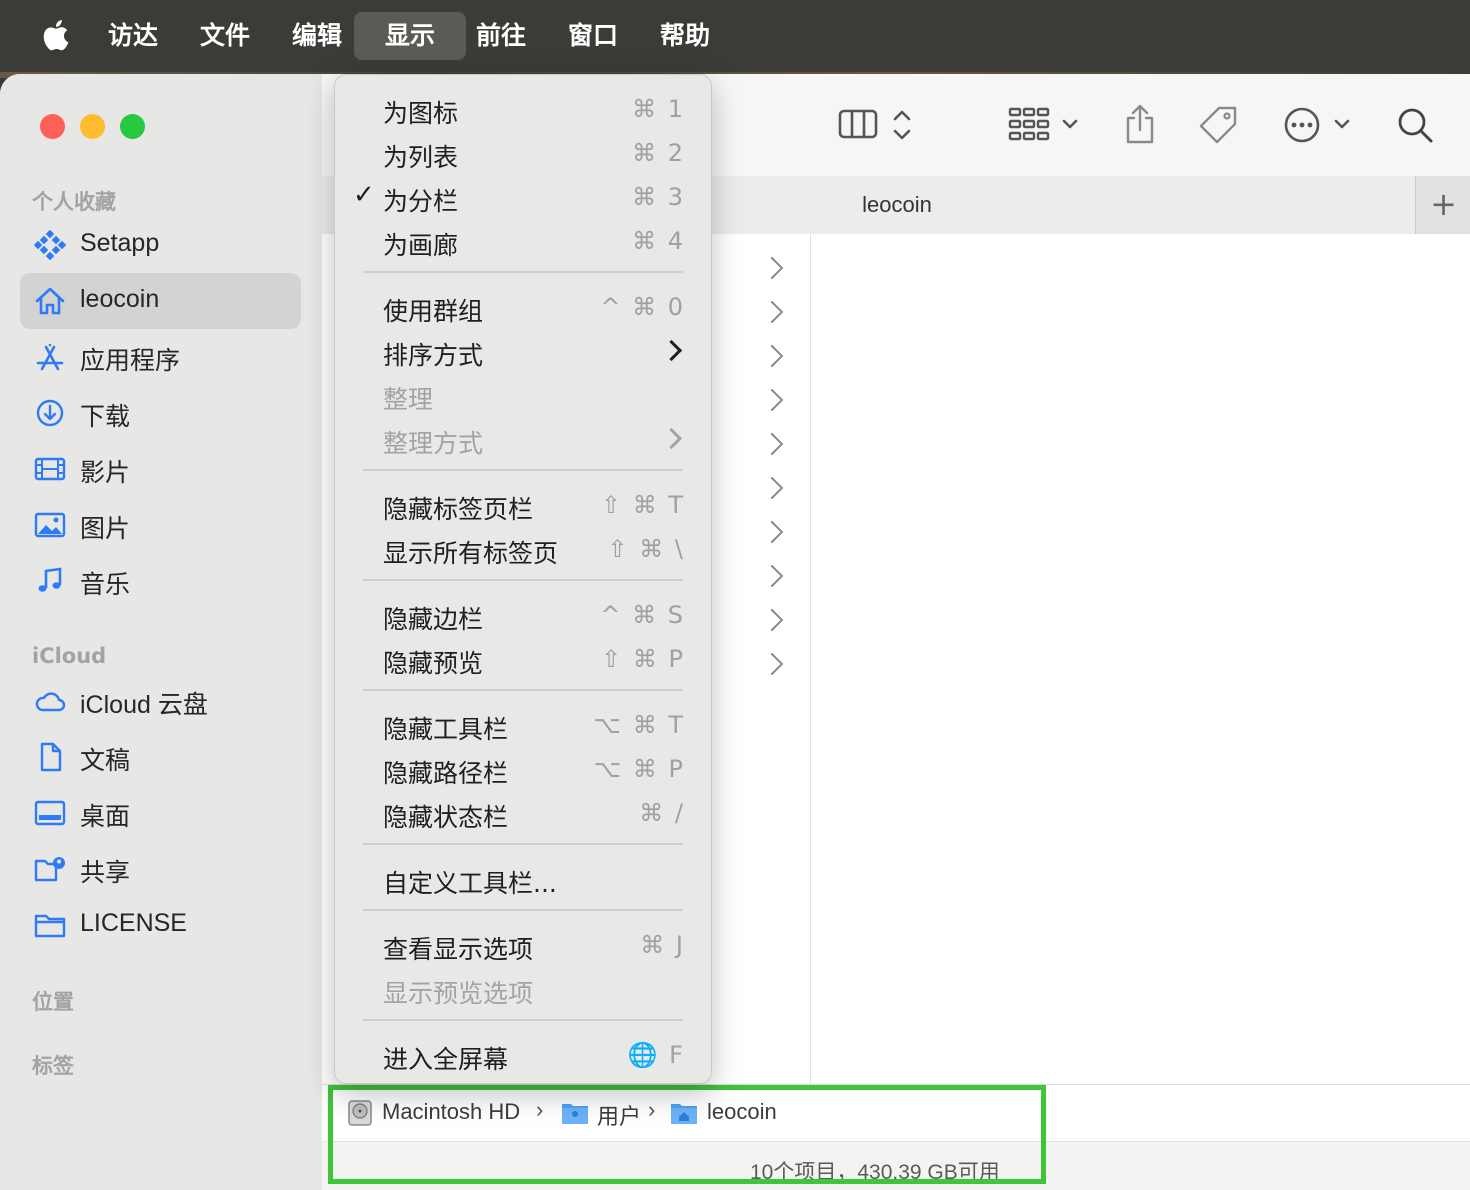  What do you see at coordinates (523, 725) in the screenshot?
I see `menu-item-hide-toolbar: 隐藏工具栏 ⌥ ⌘ T` at bounding box center [523, 725].